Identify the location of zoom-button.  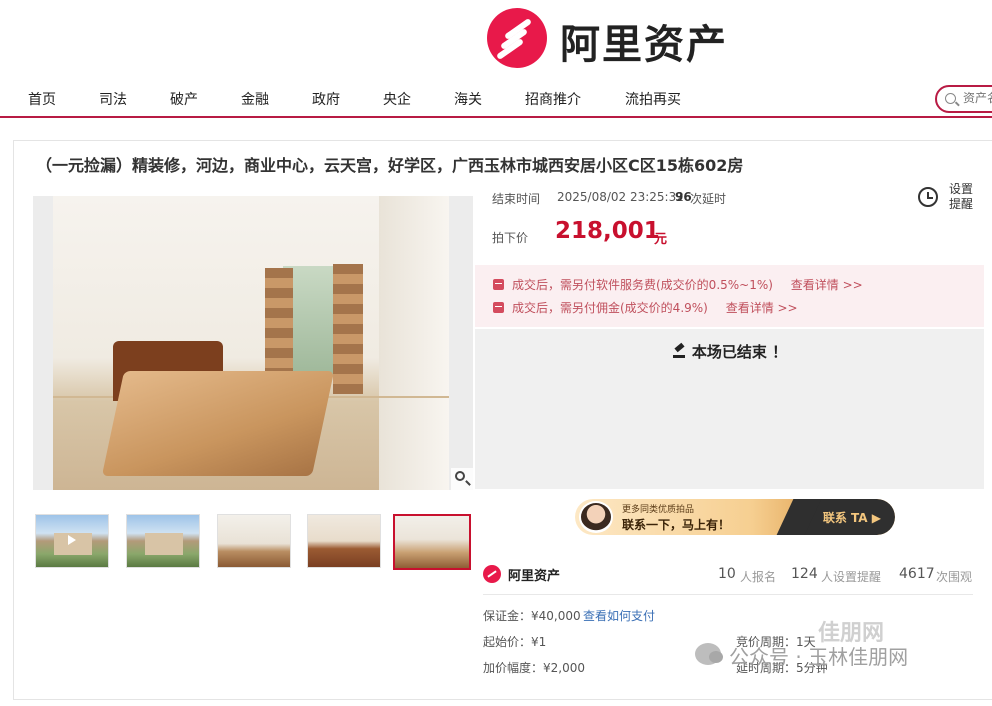
(462, 479).